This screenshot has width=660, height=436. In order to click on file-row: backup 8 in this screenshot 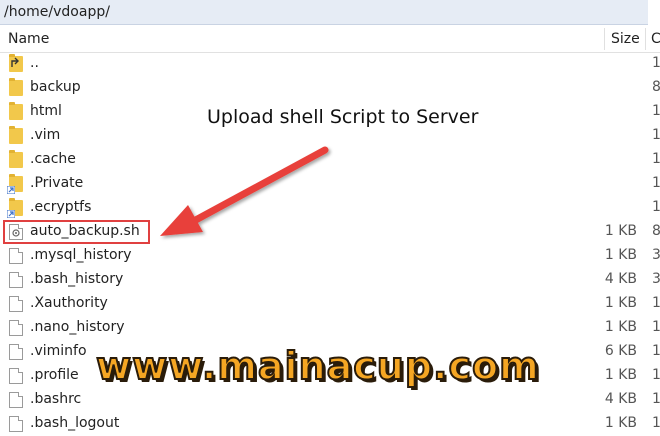, I will do `click(330, 88)`.